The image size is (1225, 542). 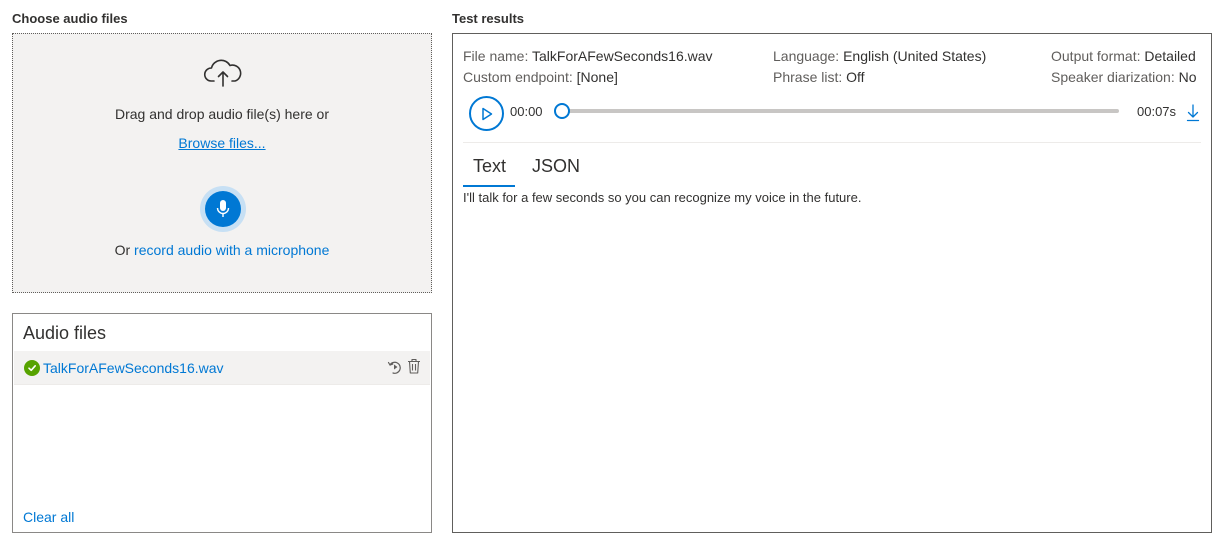 I want to click on phrase-list-meta: Phrase list: Off, so click(x=819, y=77).